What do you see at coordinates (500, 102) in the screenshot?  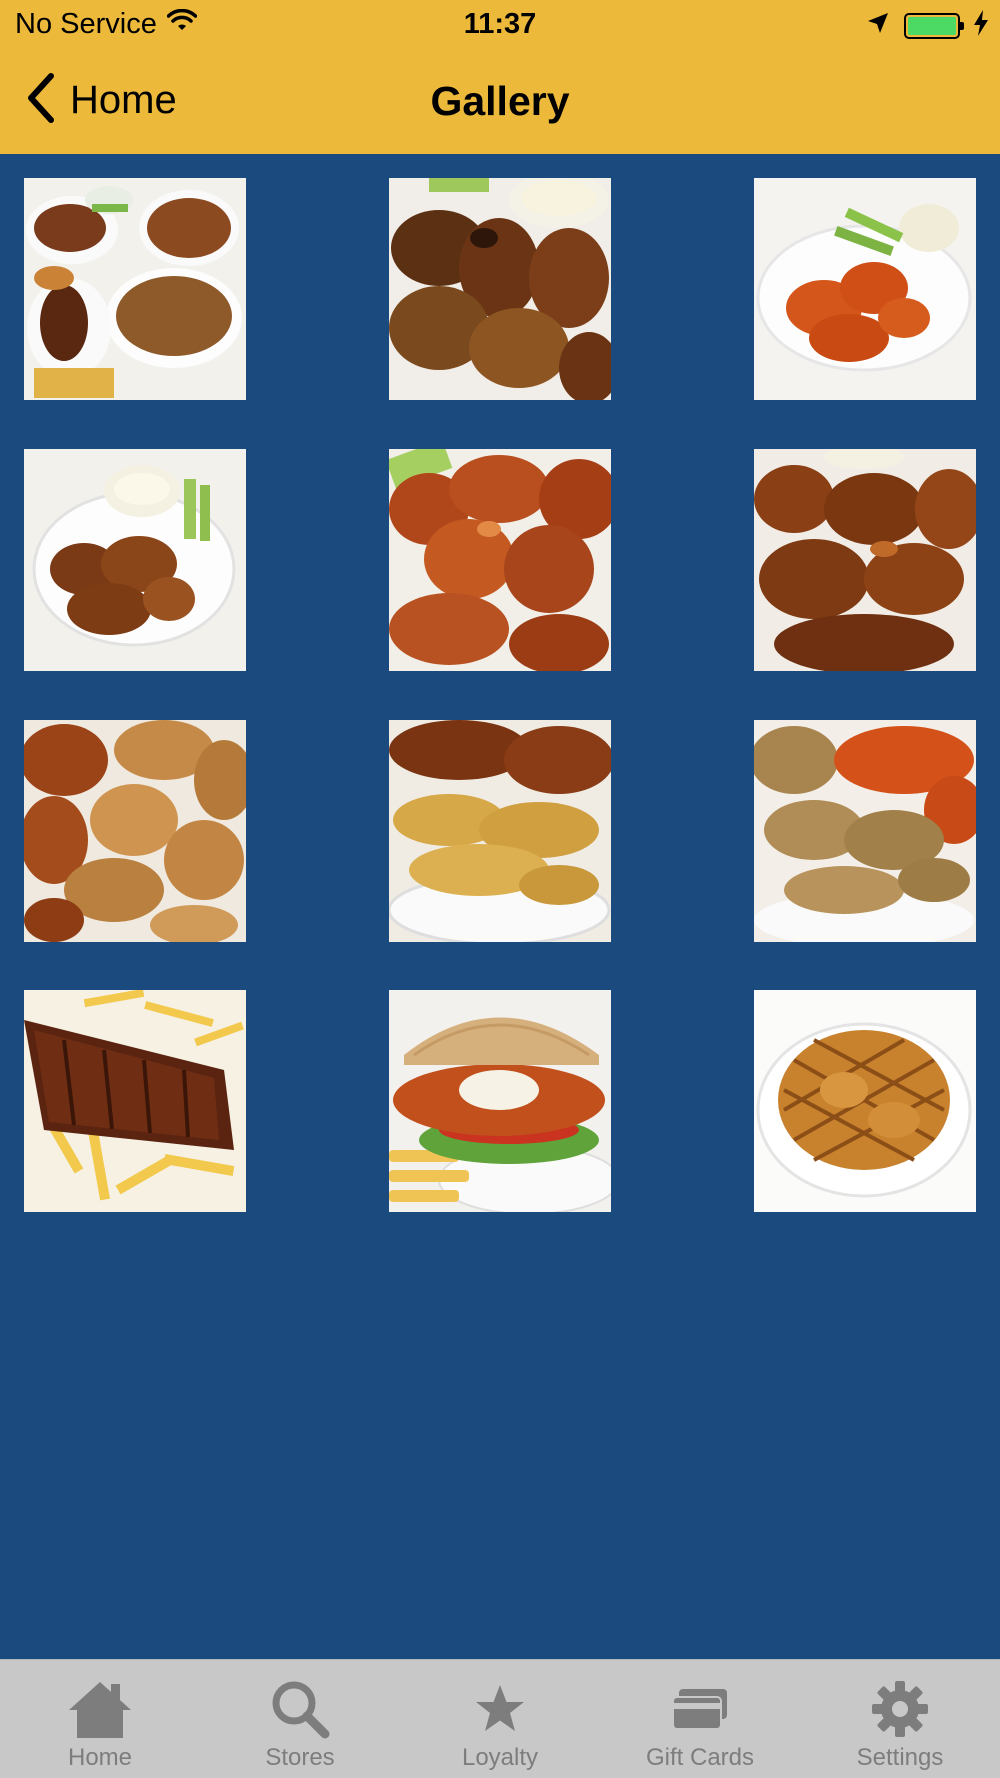 I see `navigation-bar: Home Gallery` at bounding box center [500, 102].